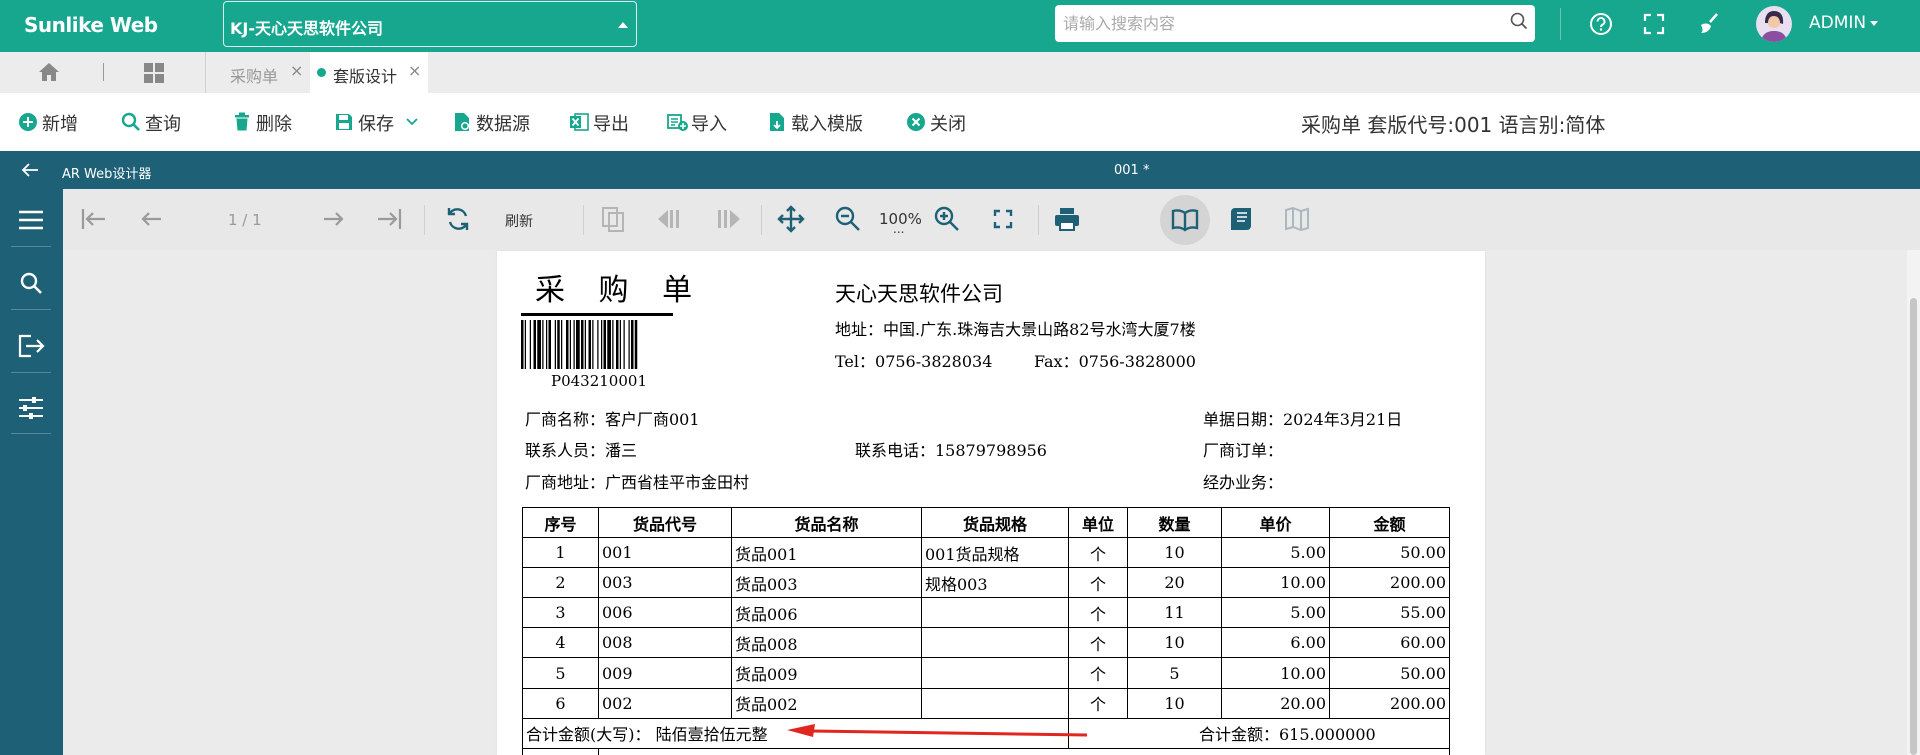 The width and height of the screenshot is (1920, 755). I want to click on table-cell: 货品003, so click(826, 583).